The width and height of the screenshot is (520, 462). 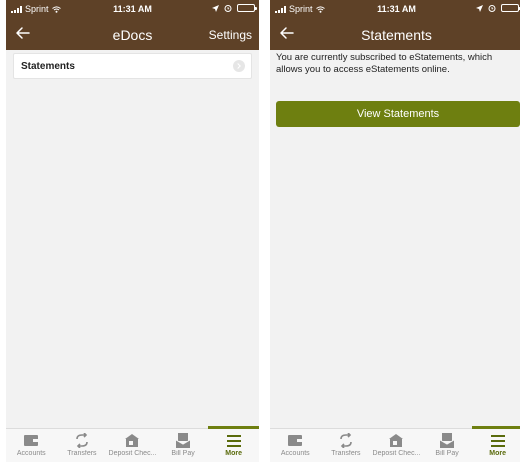 What do you see at coordinates (132, 66) in the screenshot?
I see `statements-list-item: Statements` at bounding box center [132, 66].